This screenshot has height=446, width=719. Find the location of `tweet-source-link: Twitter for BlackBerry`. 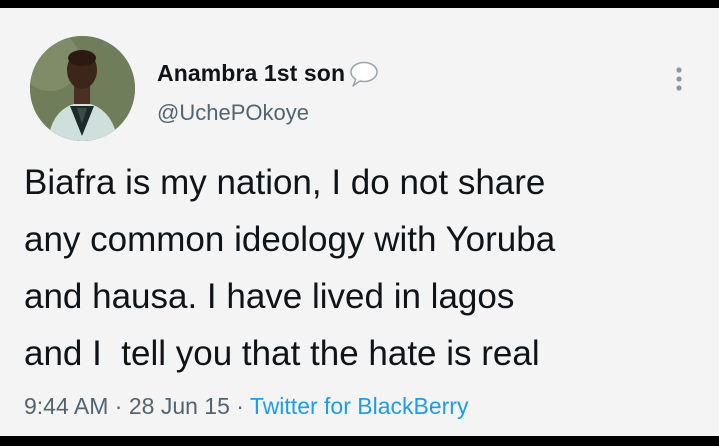

tweet-source-link: Twitter for BlackBerry is located at coordinates (359, 406).